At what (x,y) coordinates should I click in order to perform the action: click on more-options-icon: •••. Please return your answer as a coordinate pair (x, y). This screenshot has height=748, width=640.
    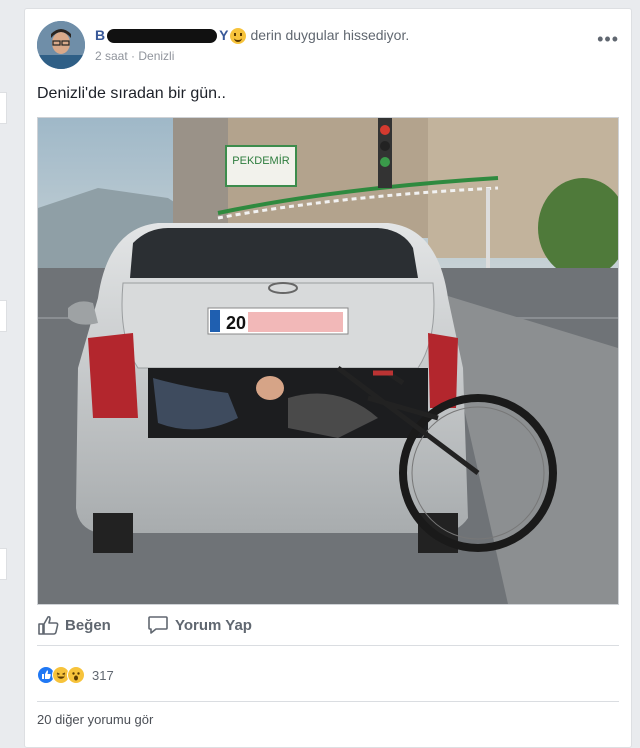
    Looking at the image, I should click on (608, 39).